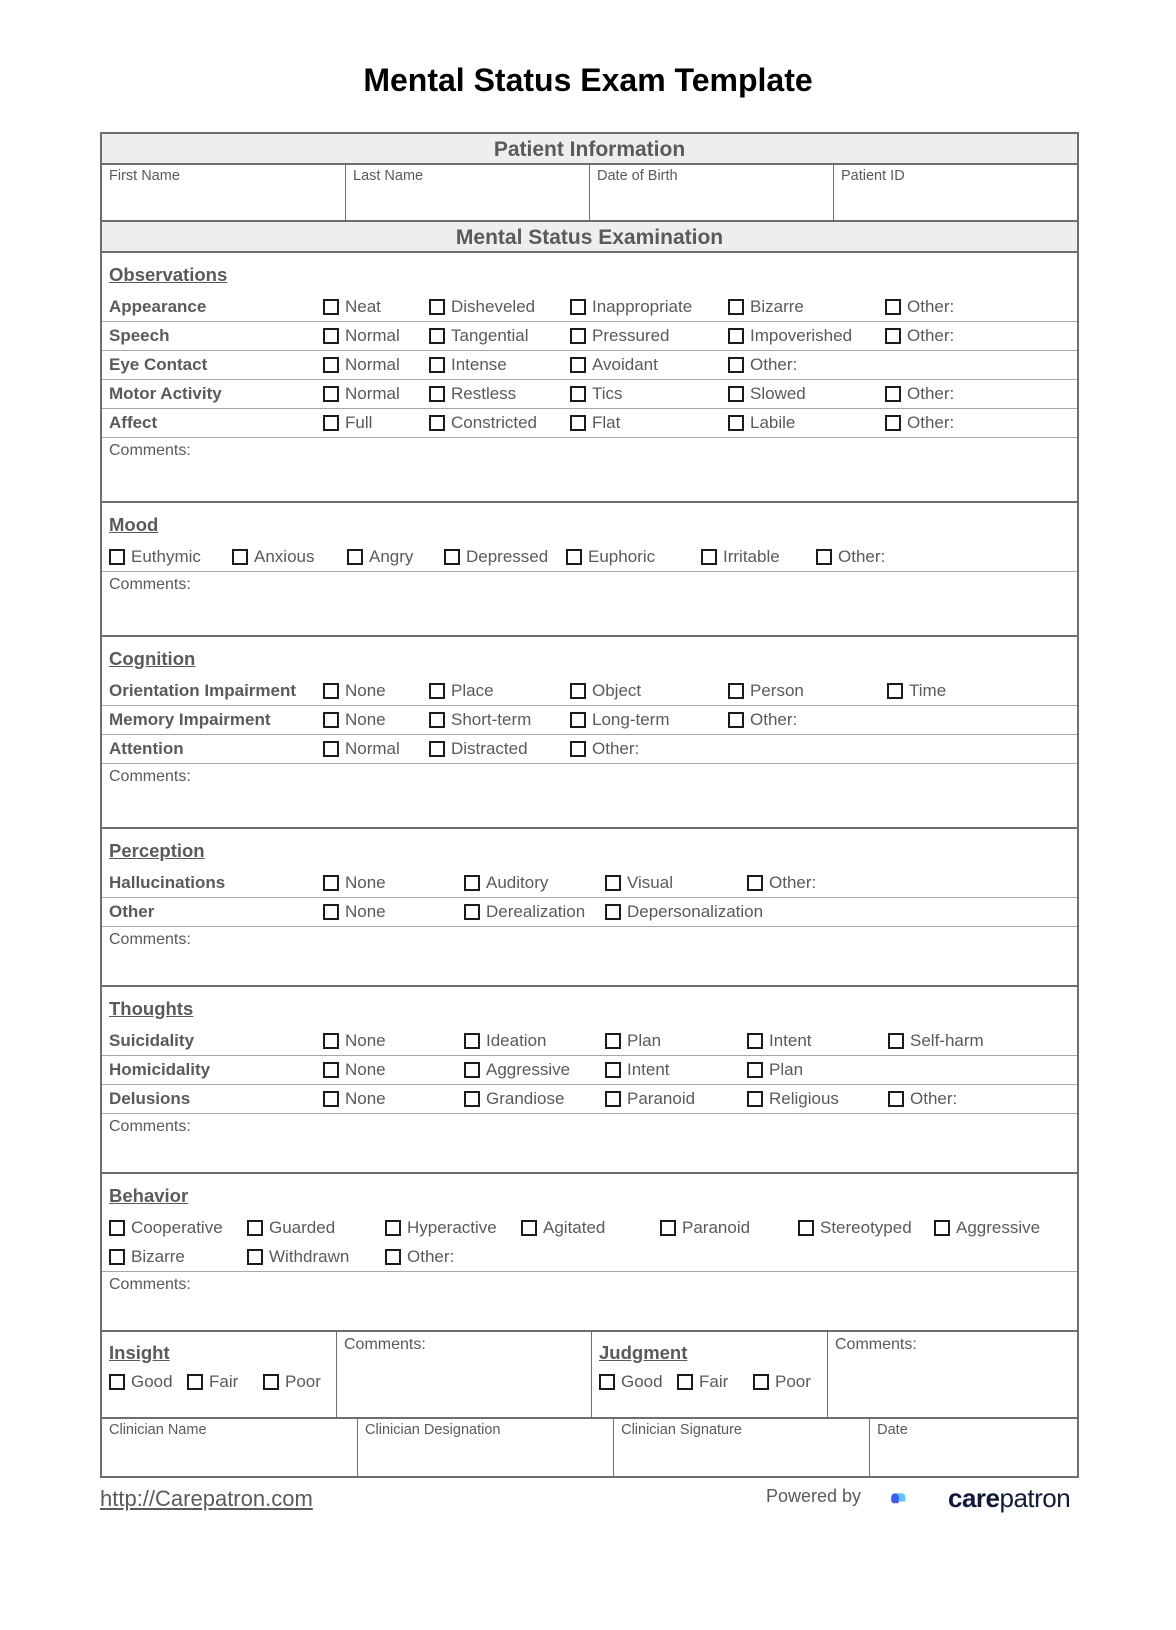 This screenshot has height=1630, width=1176. Describe the element at coordinates (468, 192) in the screenshot. I see `last-name-field: Last Name` at that location.